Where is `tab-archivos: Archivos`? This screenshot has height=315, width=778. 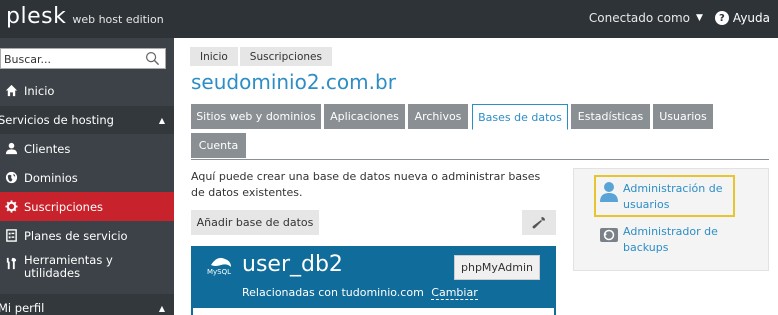 tab-archivos: Archivos is located at coordinates (438, 116).